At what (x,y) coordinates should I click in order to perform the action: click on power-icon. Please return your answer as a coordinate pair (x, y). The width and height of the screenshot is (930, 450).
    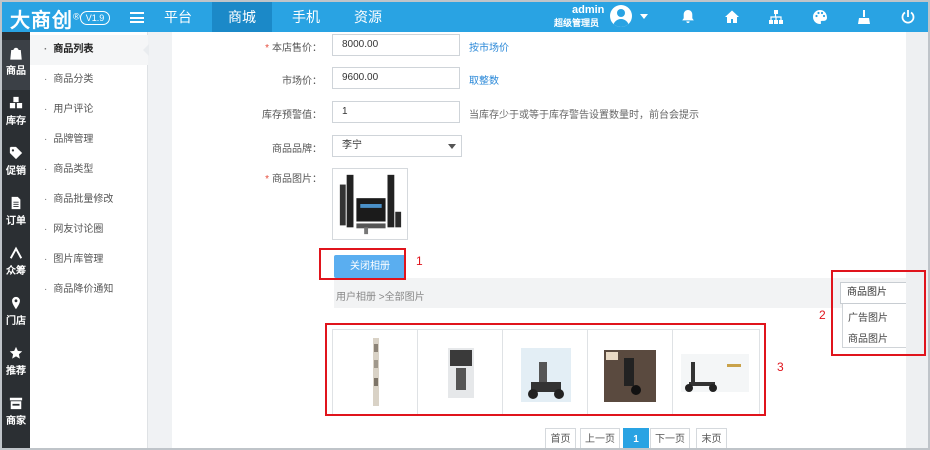
    Looking at the image, I should click on (907, 17).